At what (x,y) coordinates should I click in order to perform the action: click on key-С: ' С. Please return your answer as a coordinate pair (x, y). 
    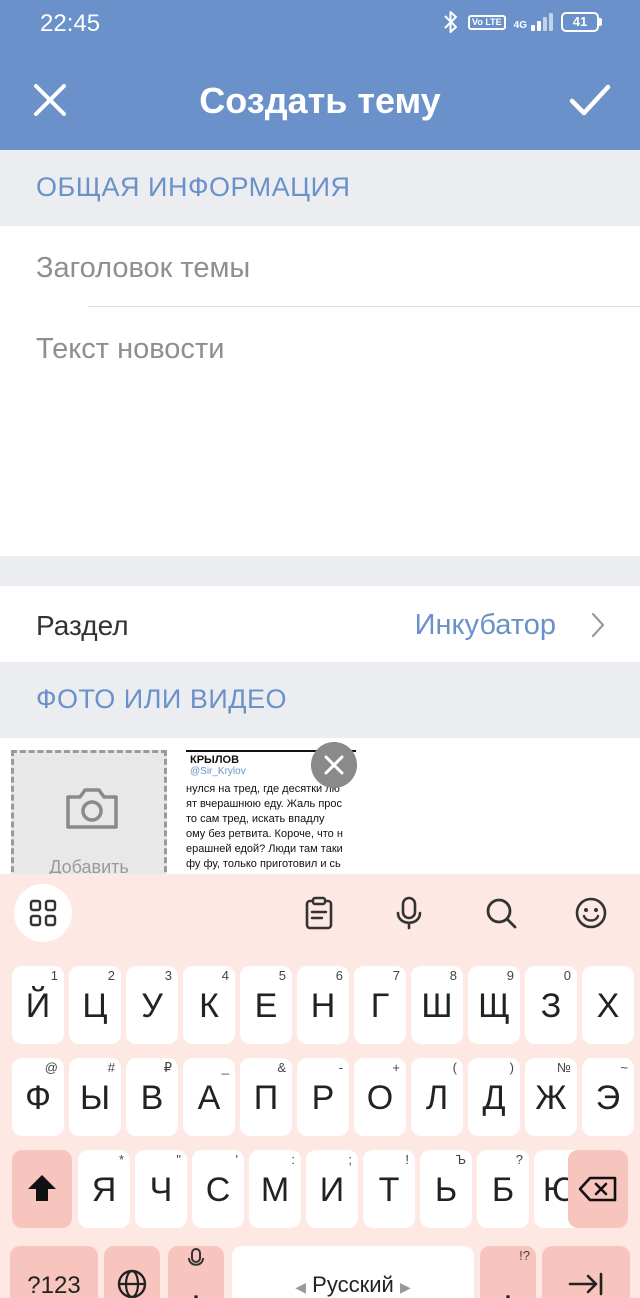
    Looking at the image, I should click on (218, 1189).